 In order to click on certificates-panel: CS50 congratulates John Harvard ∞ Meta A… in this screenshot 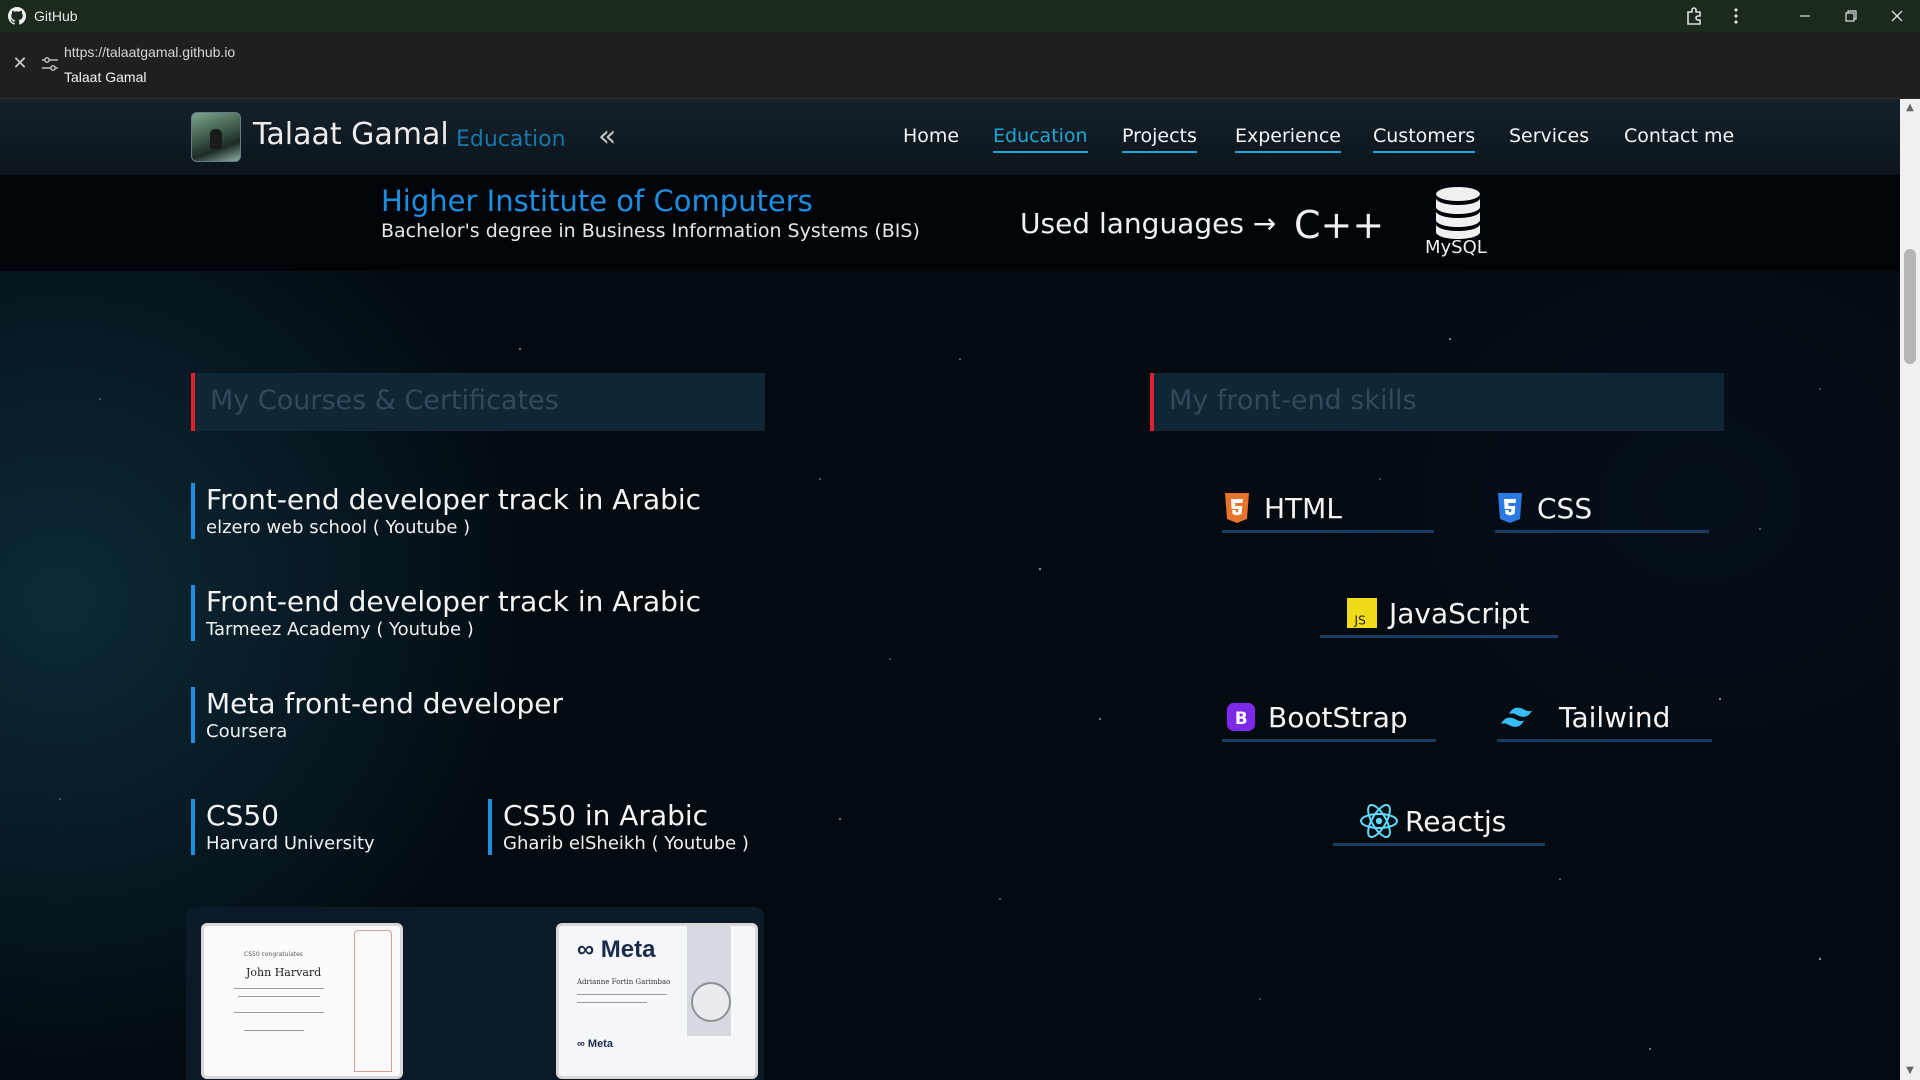, I will do `click(475, 993)`.